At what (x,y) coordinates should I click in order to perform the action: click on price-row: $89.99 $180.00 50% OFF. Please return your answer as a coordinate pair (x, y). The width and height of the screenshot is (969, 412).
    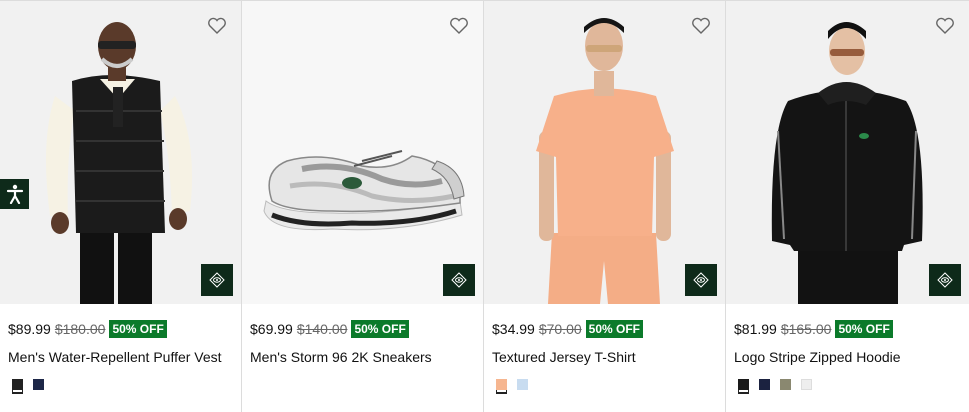
    Looking at the image, I should click on (87, 329).